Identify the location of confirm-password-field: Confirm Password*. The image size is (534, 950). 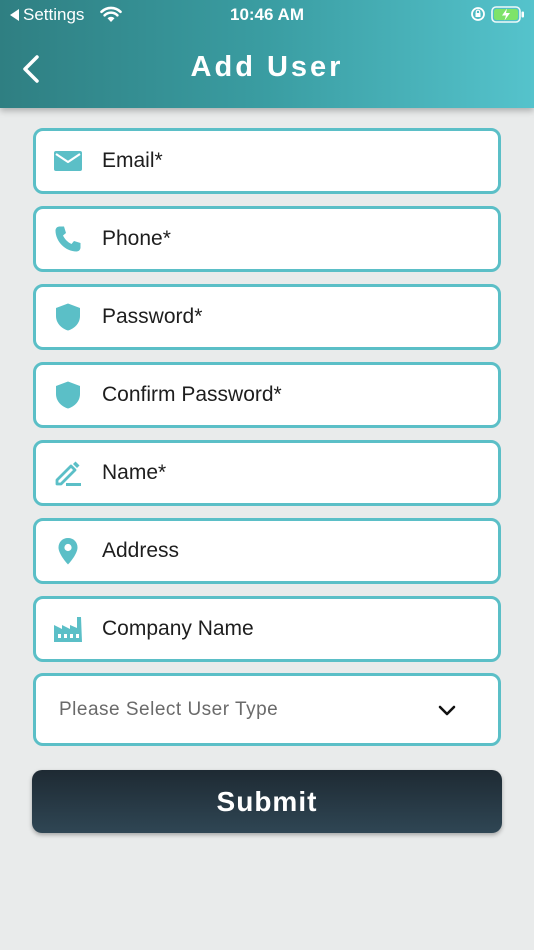
(267, 395).